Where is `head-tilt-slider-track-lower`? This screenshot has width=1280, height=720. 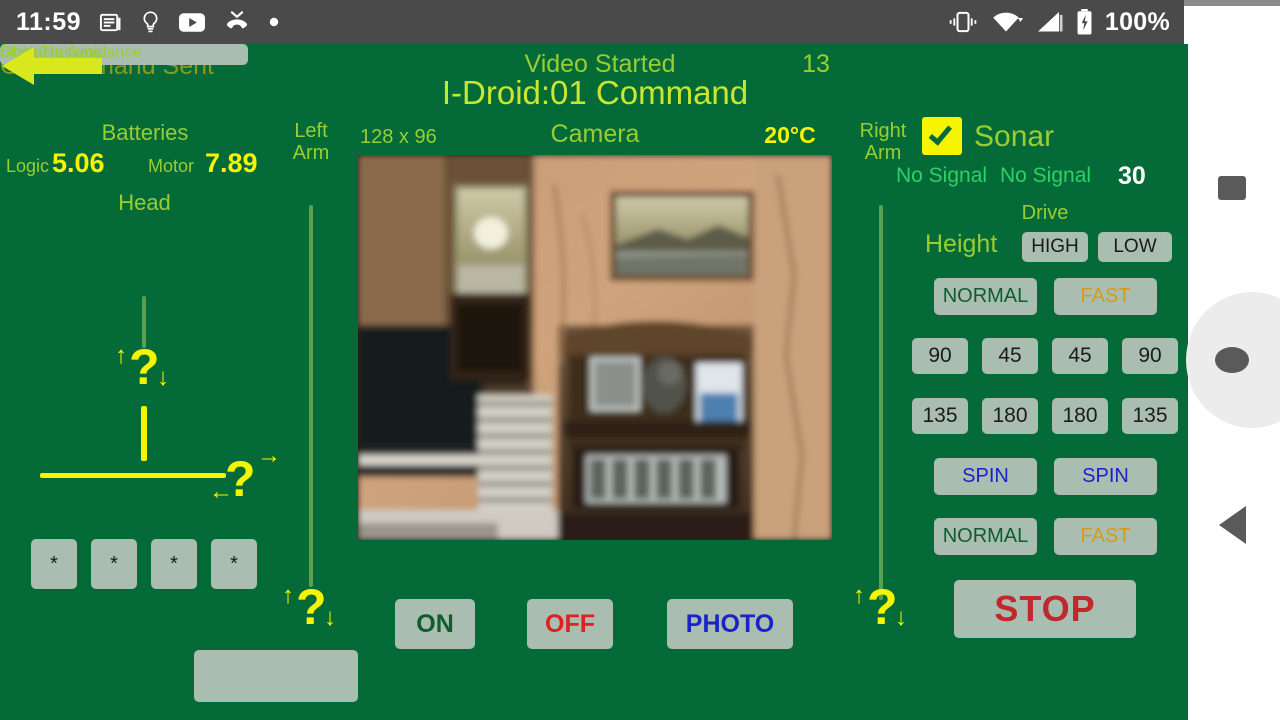 head-tilt-slider-track-lower is located at coordinates (144, 433).